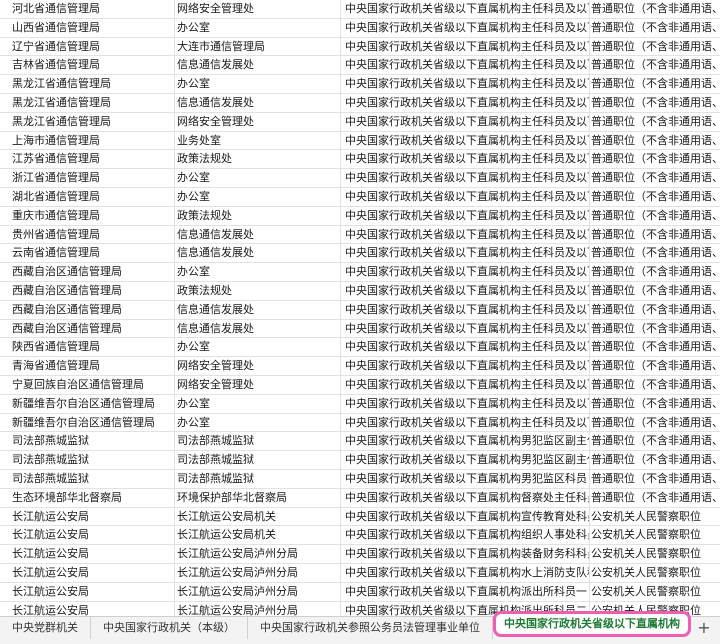  I want to click on position-cell: 中央国家行政机关省级以下直属机构督察处主任科员及, so click(465, 497).